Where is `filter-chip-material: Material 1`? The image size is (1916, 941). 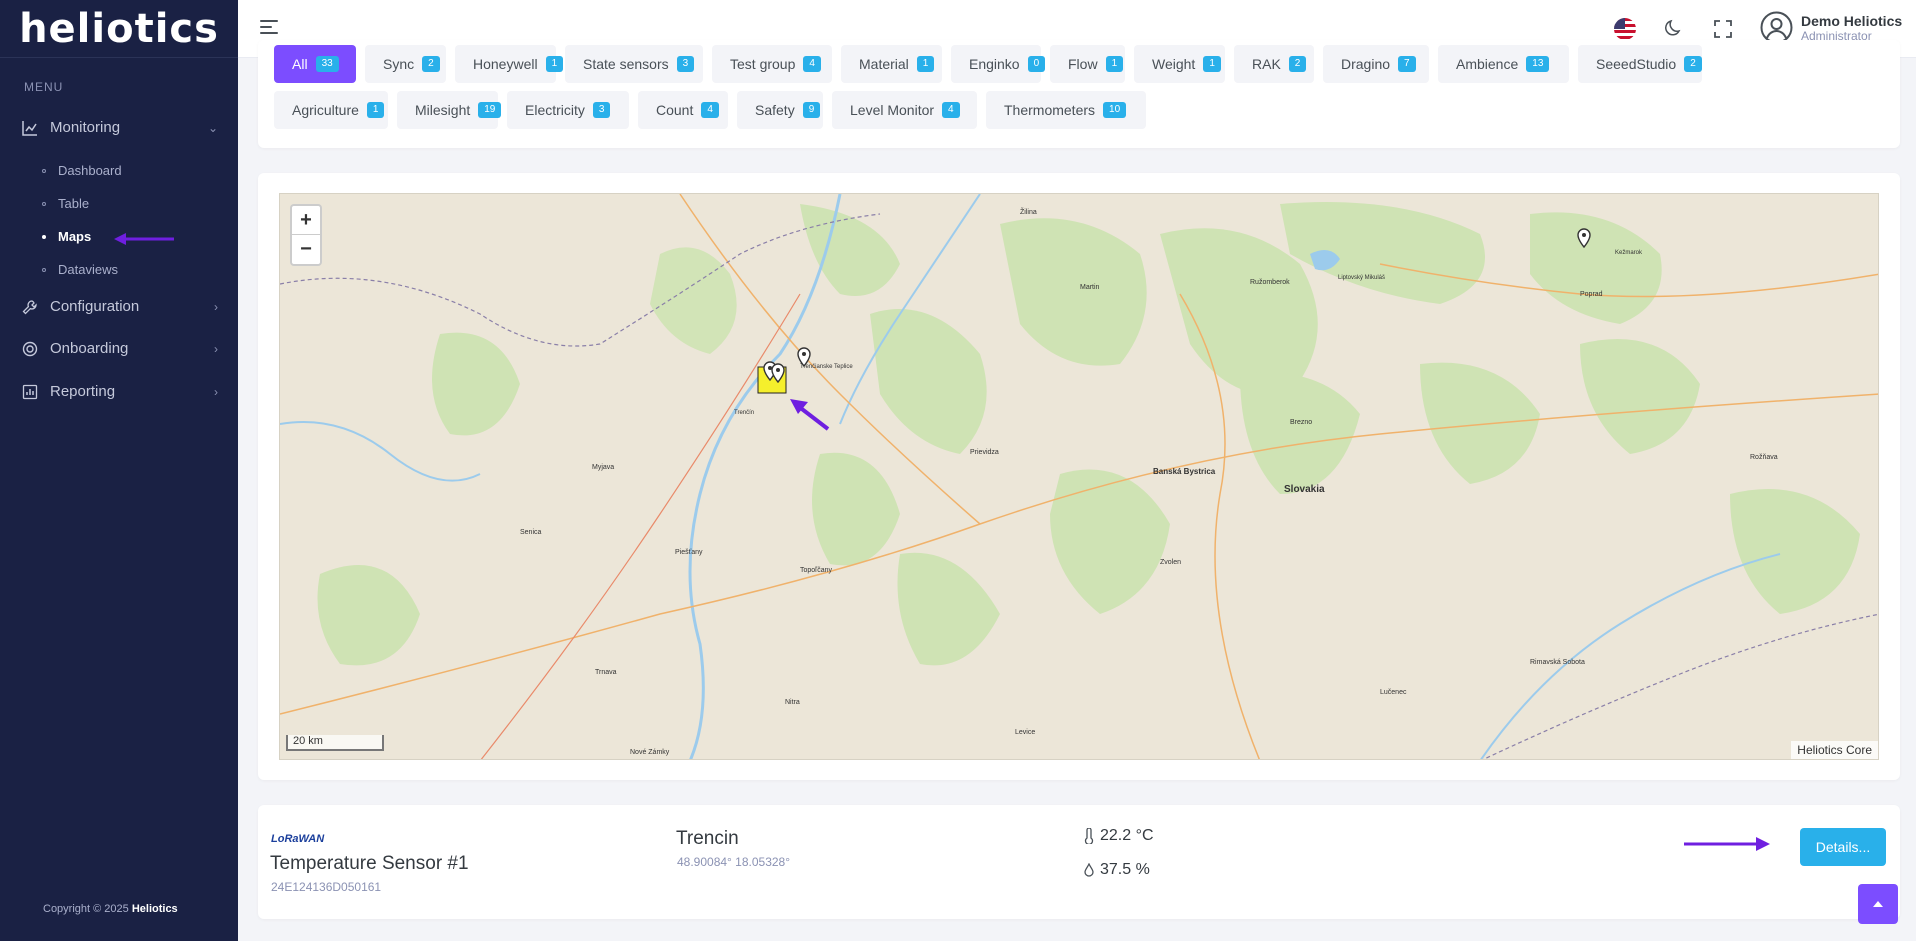 filter-chip-material: Material 1 is located at coordinates (891, 64).